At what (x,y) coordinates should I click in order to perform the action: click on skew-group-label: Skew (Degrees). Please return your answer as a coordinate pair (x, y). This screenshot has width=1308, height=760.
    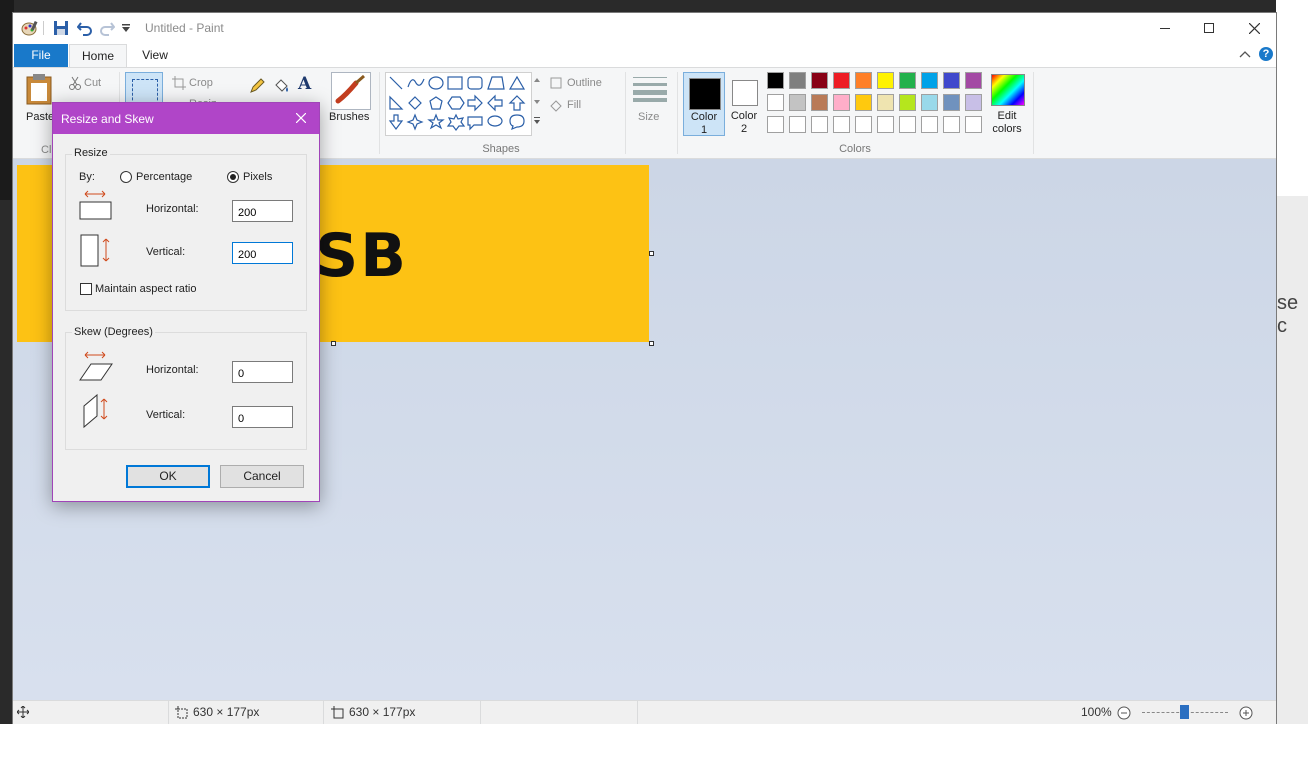
    Looking at the image, I should click on (113, 332).